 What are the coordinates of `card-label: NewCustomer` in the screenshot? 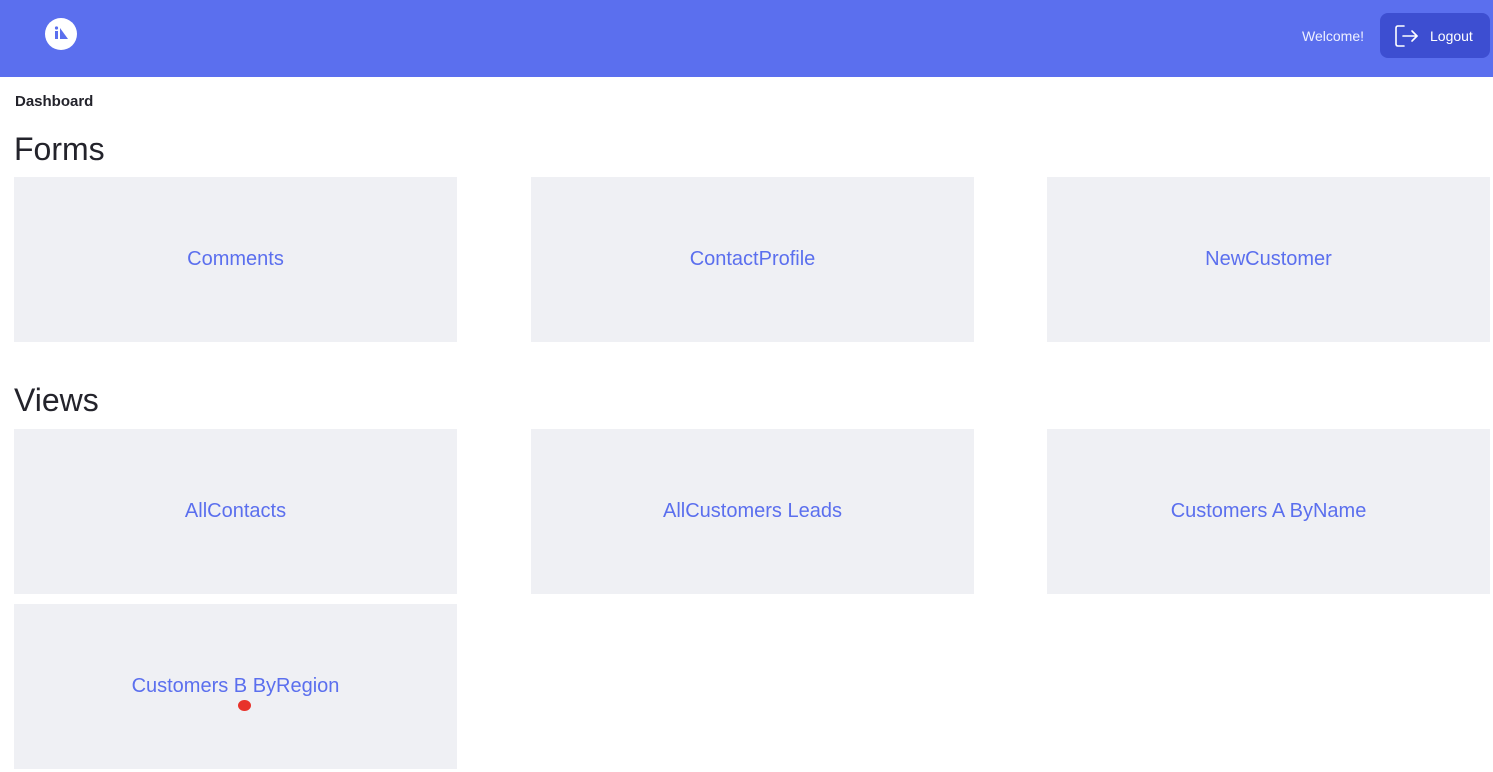 It's located at (1268, 259).